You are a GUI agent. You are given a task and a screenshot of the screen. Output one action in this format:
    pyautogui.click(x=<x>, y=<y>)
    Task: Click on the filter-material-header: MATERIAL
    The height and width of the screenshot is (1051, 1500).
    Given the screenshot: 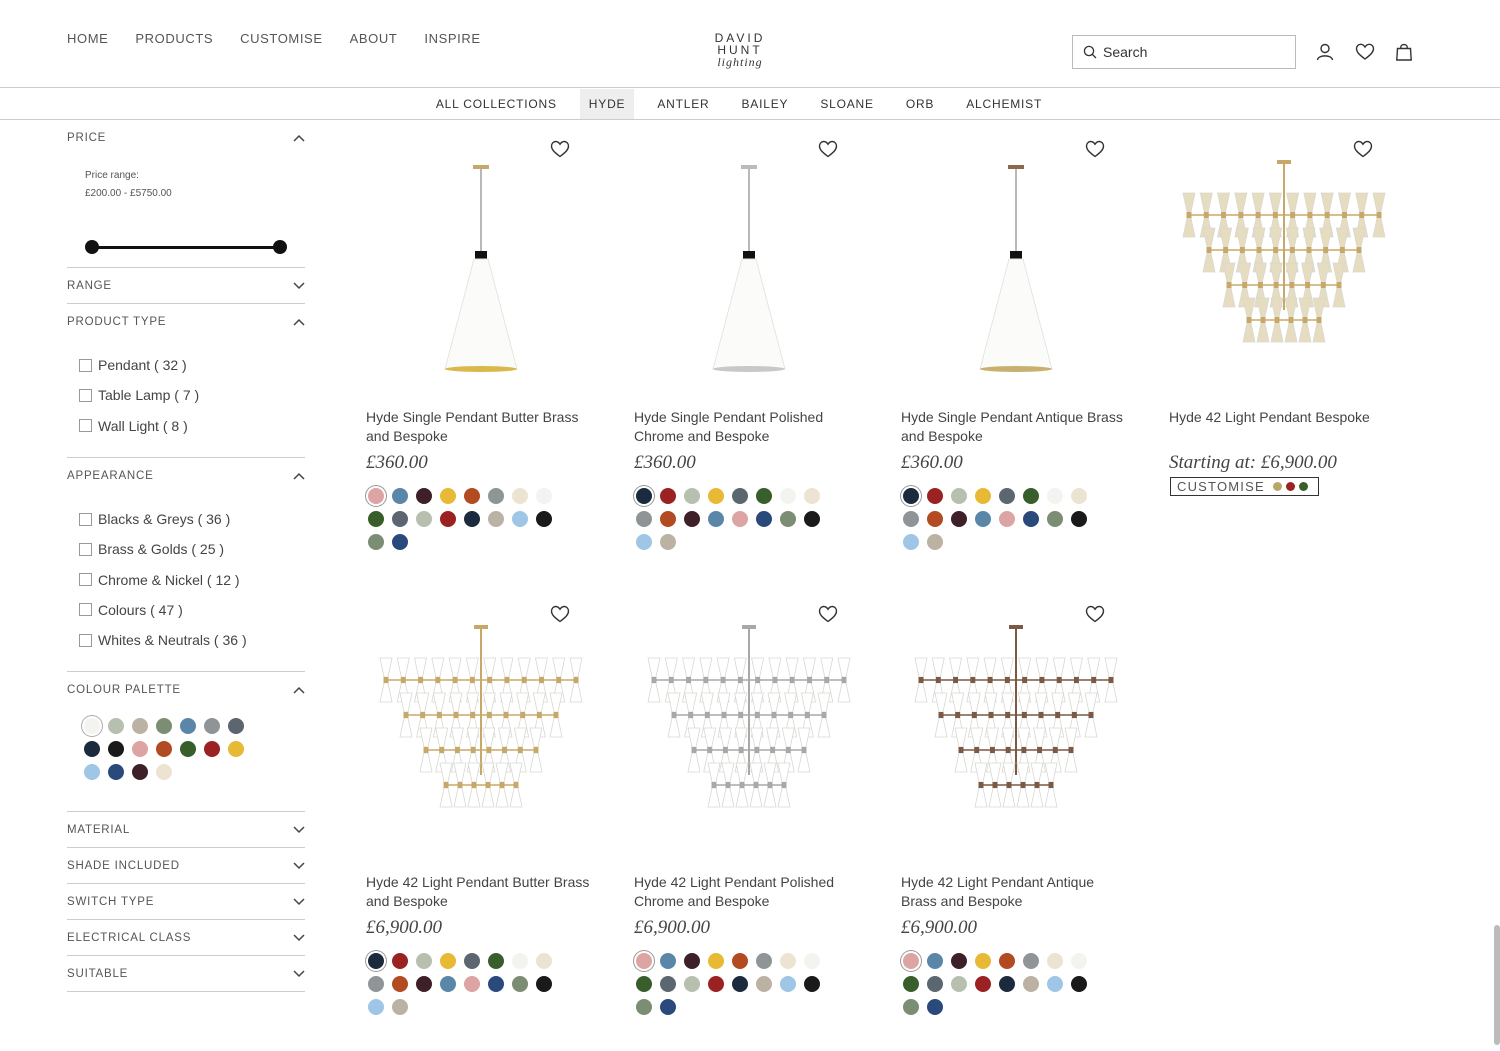 What is the action you would take?
    pyautogui.click(x=186, y=830)
    